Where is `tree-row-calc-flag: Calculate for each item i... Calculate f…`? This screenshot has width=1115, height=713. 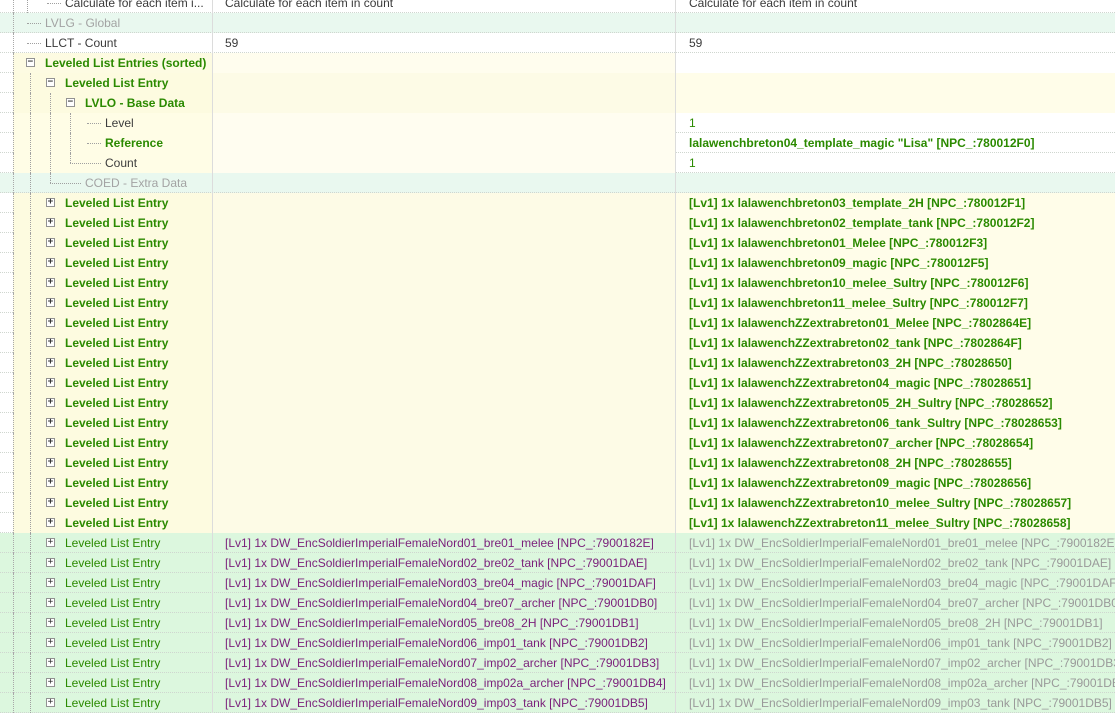
tree-row-calc-flag: Calculate for each item i... Calculate f… is located at coordinates (557, 6).